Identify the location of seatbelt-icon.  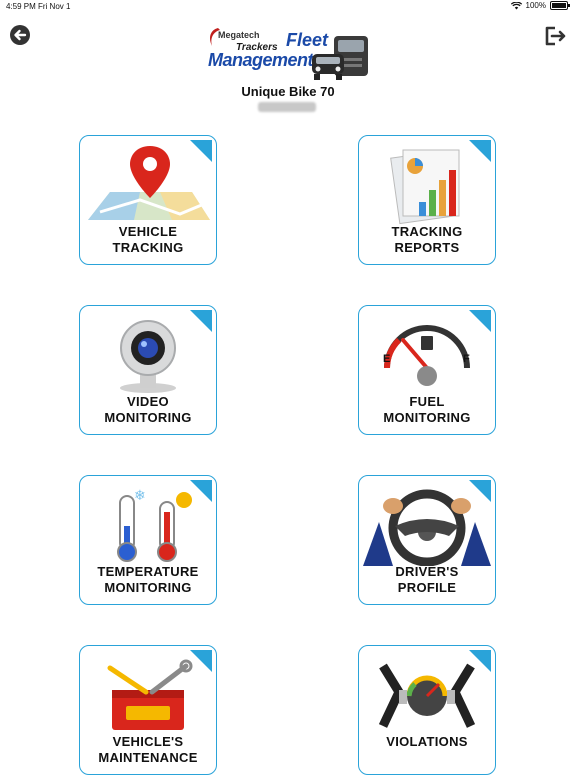
(427, 695).